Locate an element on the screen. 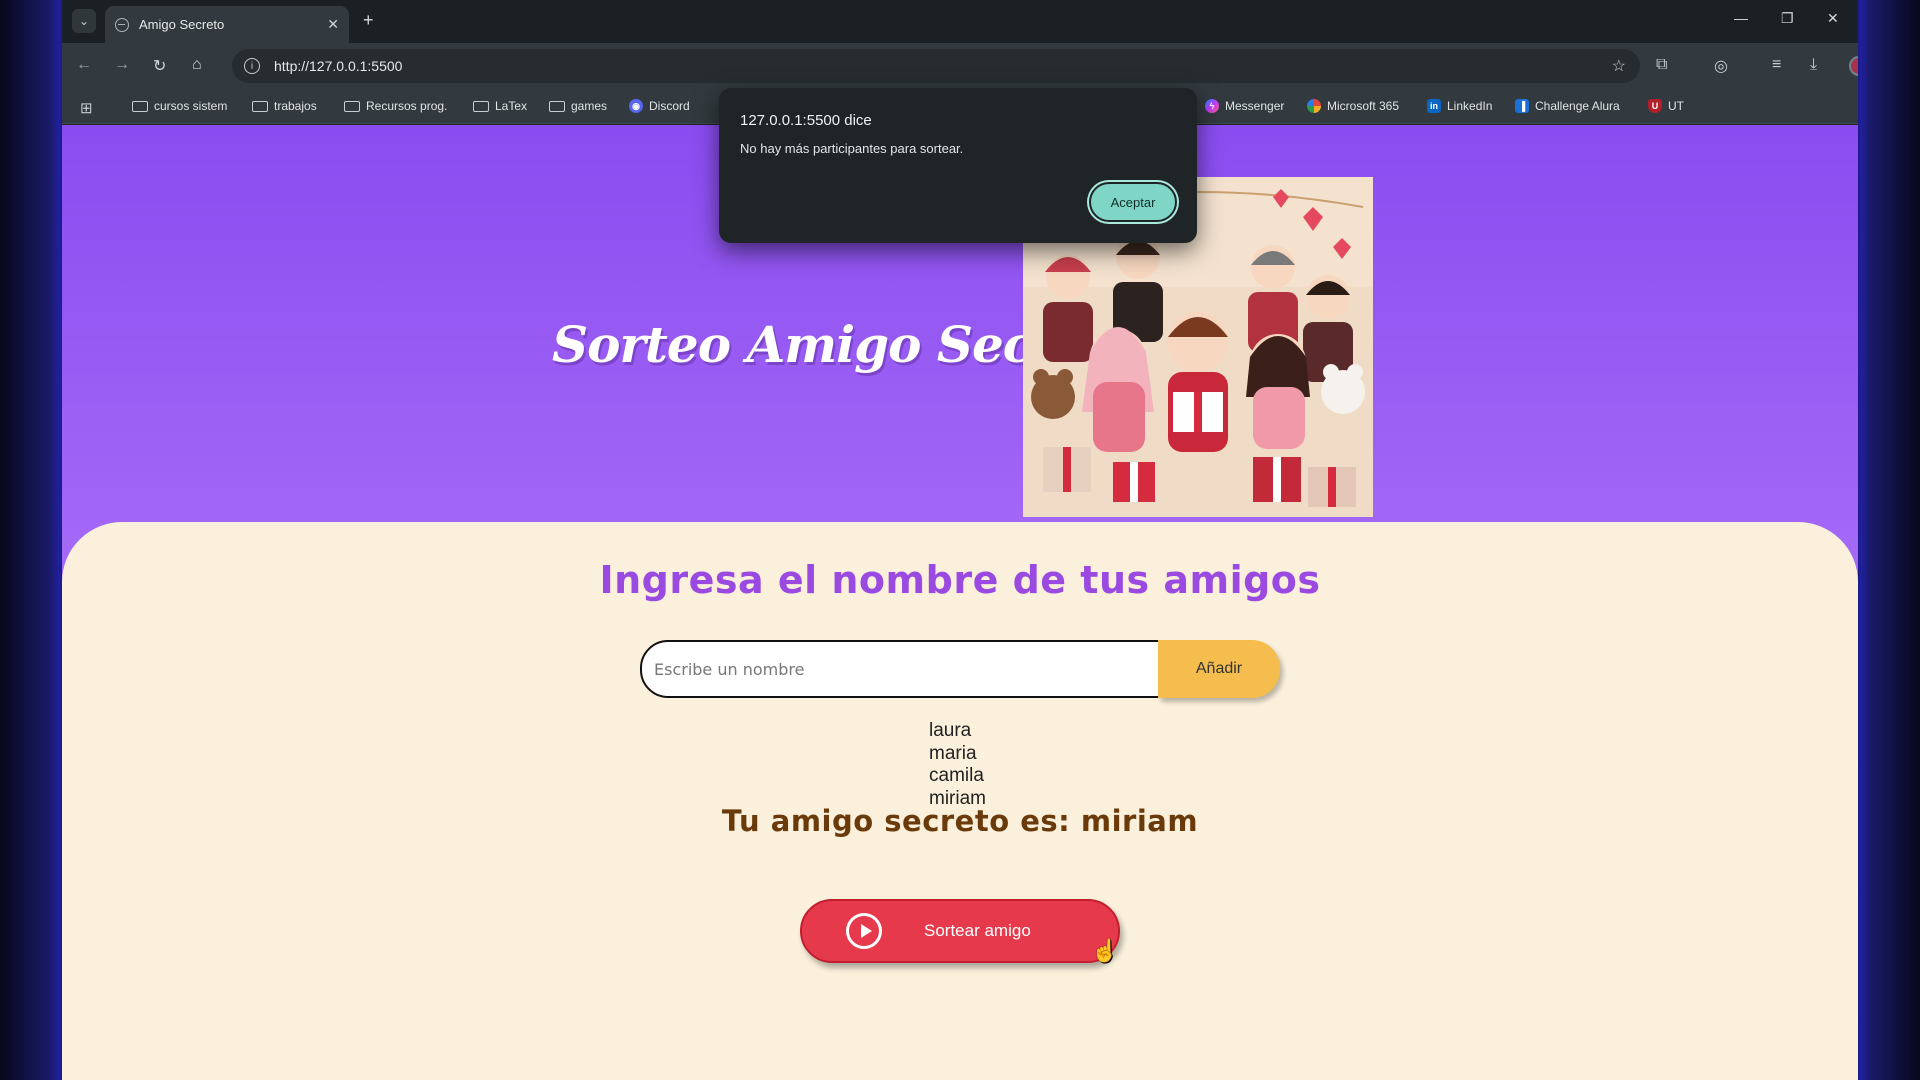  list-item: maria is located at coordinates (953, 753).